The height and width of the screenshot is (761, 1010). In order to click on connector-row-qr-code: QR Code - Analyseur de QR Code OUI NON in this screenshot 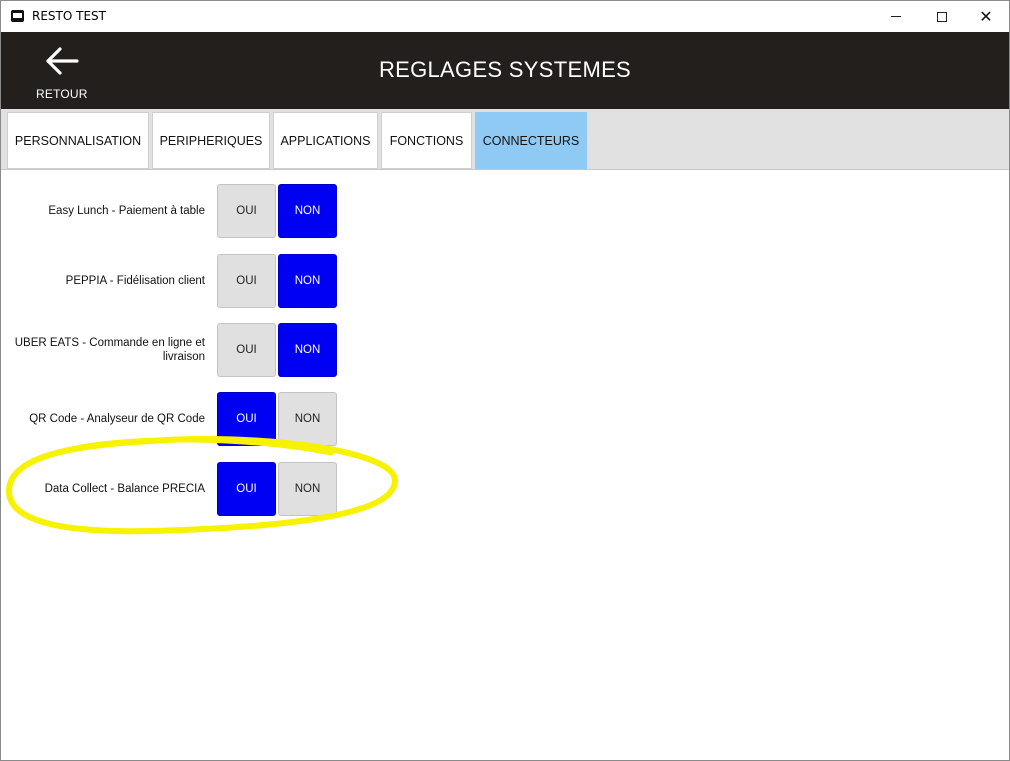, I will do `click(171, 419)`.